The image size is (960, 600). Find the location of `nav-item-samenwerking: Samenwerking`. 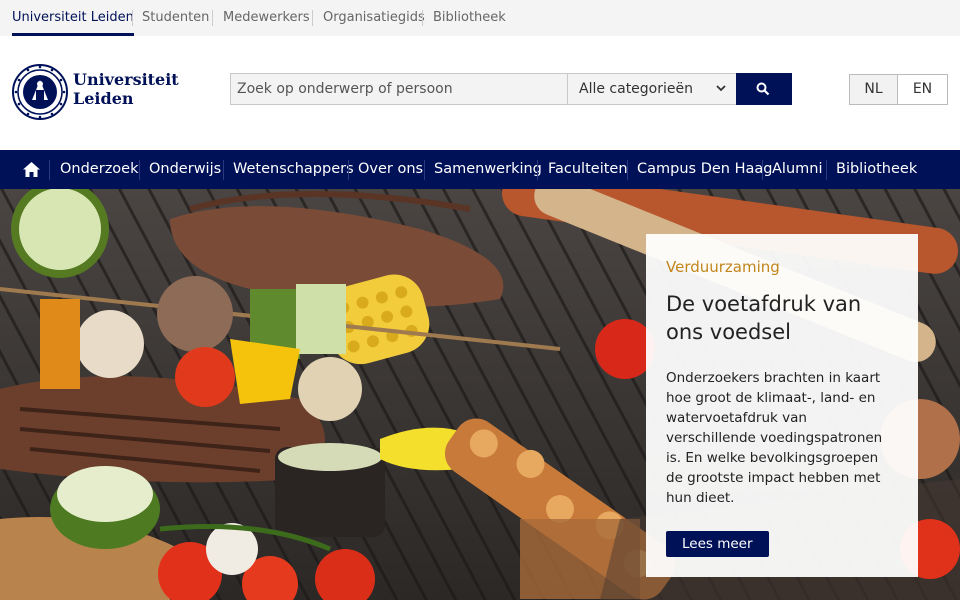

nav-item-samenwerking: Samenwerking is located at coordinates (488, 169).